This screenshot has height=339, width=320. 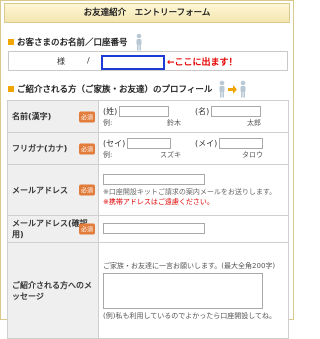 I want to click on arrow-right-icon, so click(x=233, y=89).